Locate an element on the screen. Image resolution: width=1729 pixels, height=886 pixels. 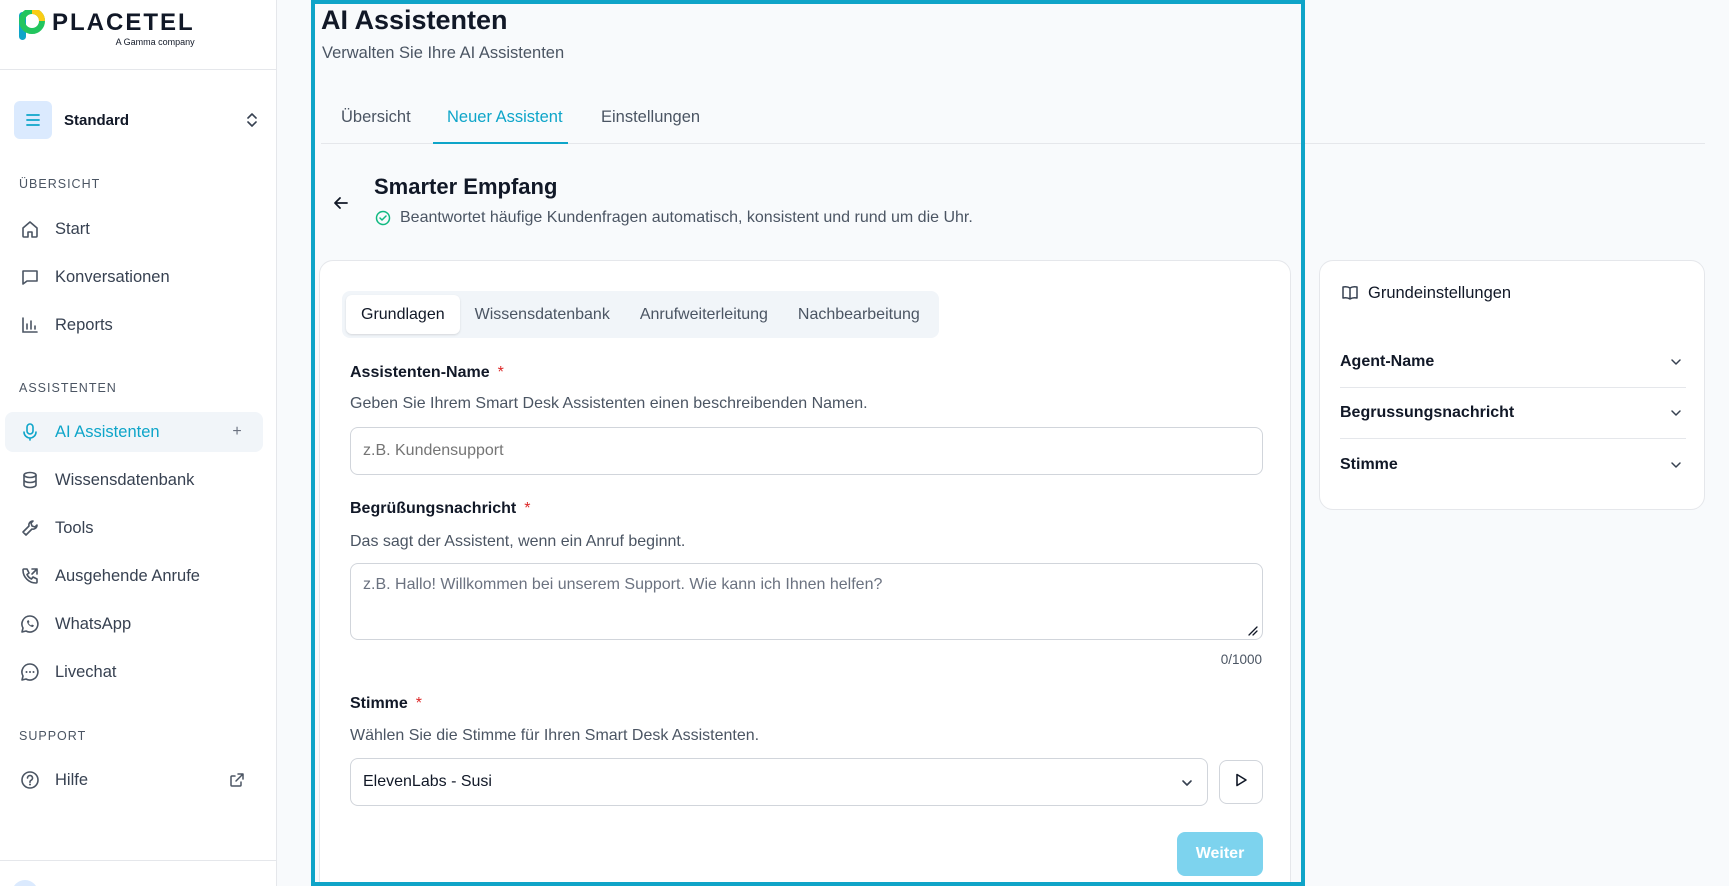
sidebar-section-assistants: ASSISTENTEN is located at coordinates (68, 388).